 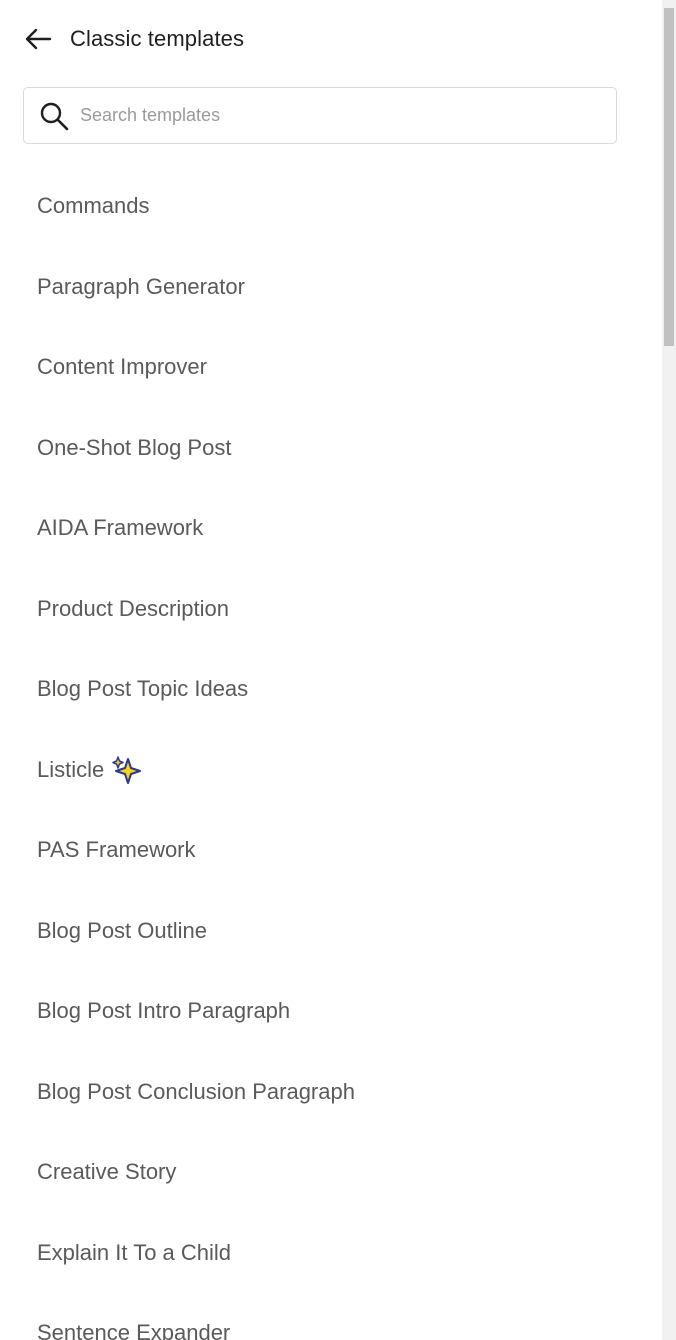 I want to click on template-item-label: Blog Post Intro Paragraph, so click(x=164, y=1011).